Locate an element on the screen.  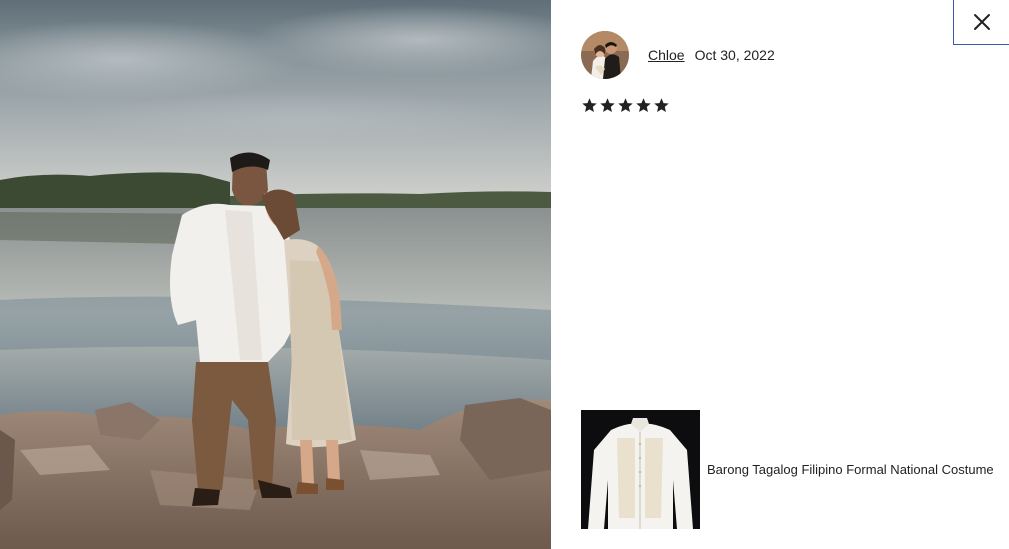
barong-shirt-image is located at coordinates (640, 469).